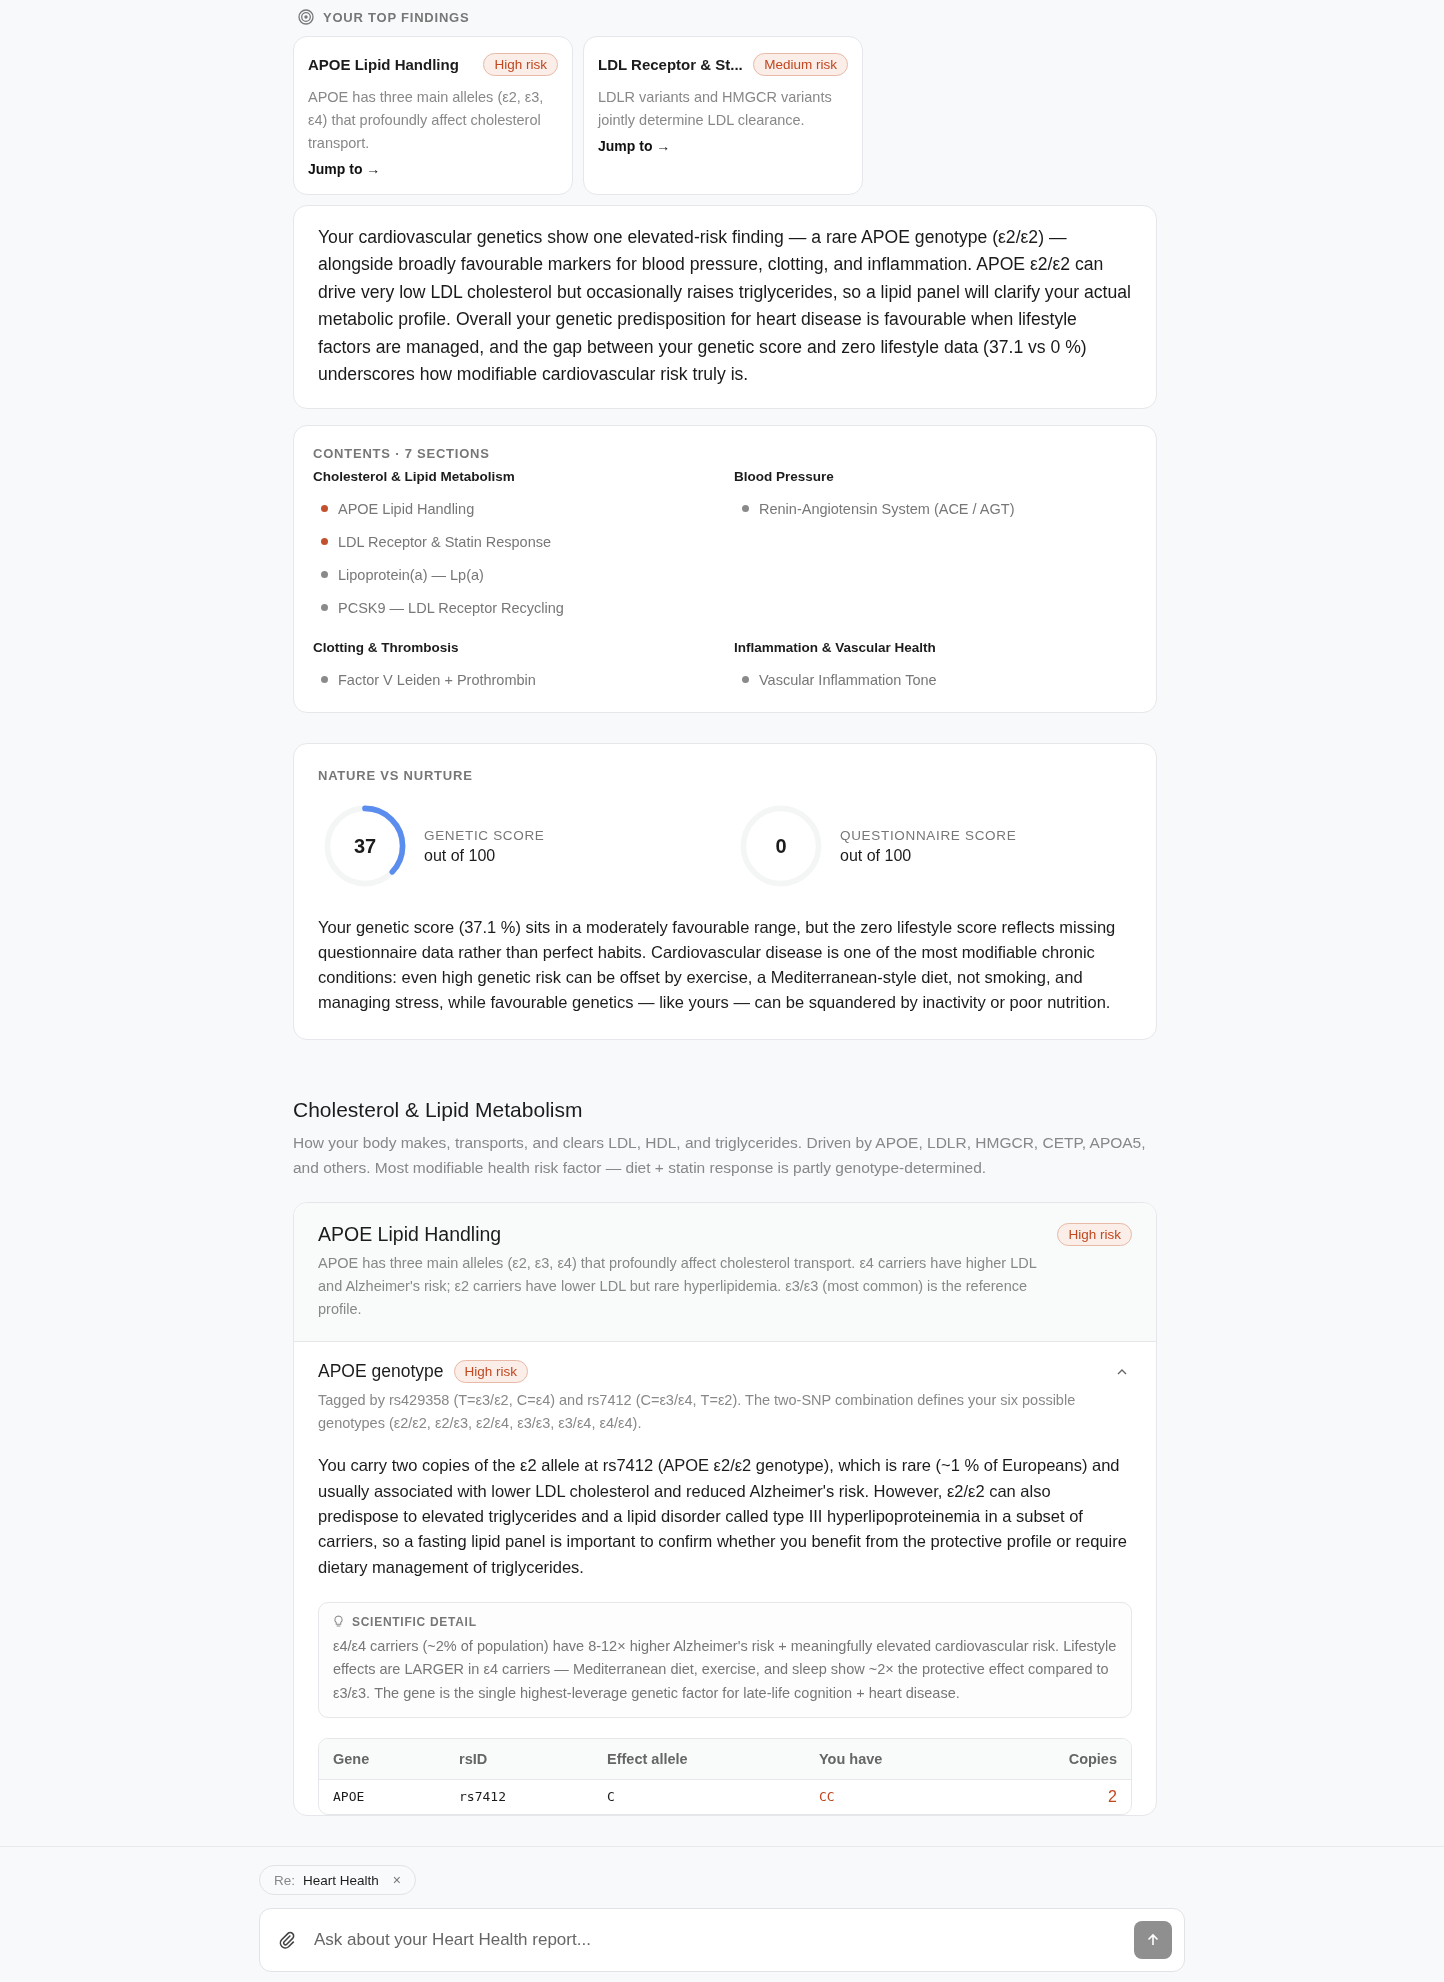 The image size is (1444, 1982). I want to click on score-label: QUESTIONNAIRE SCORE, so click(928, 835).